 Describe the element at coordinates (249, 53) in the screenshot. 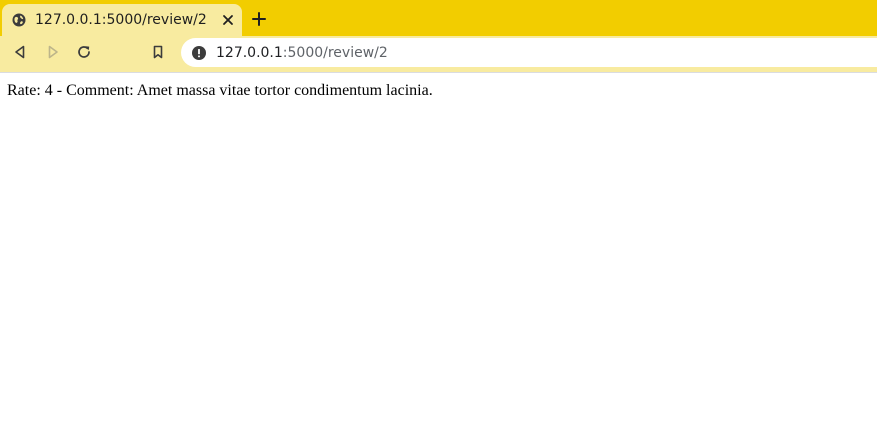

I see `url-host: 127.0.0.1` at that location.